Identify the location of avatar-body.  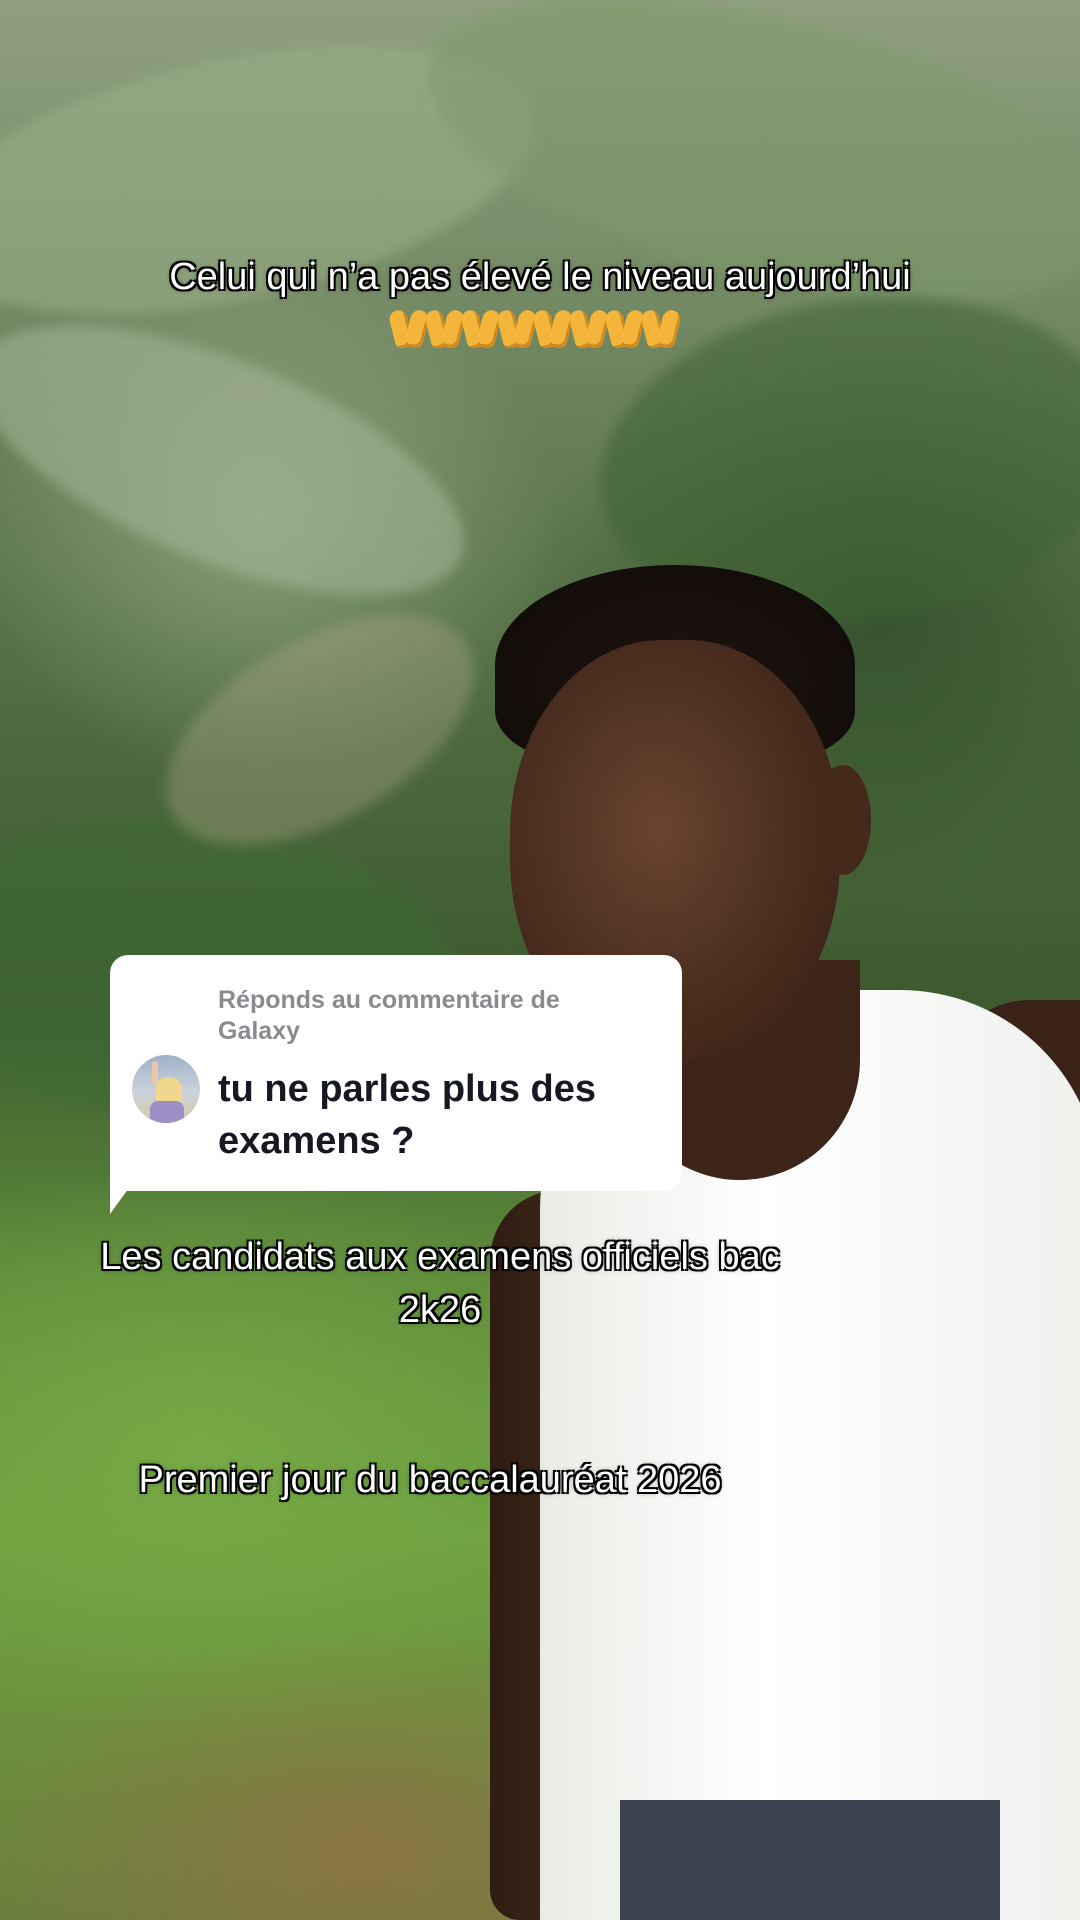
(167, 1112).